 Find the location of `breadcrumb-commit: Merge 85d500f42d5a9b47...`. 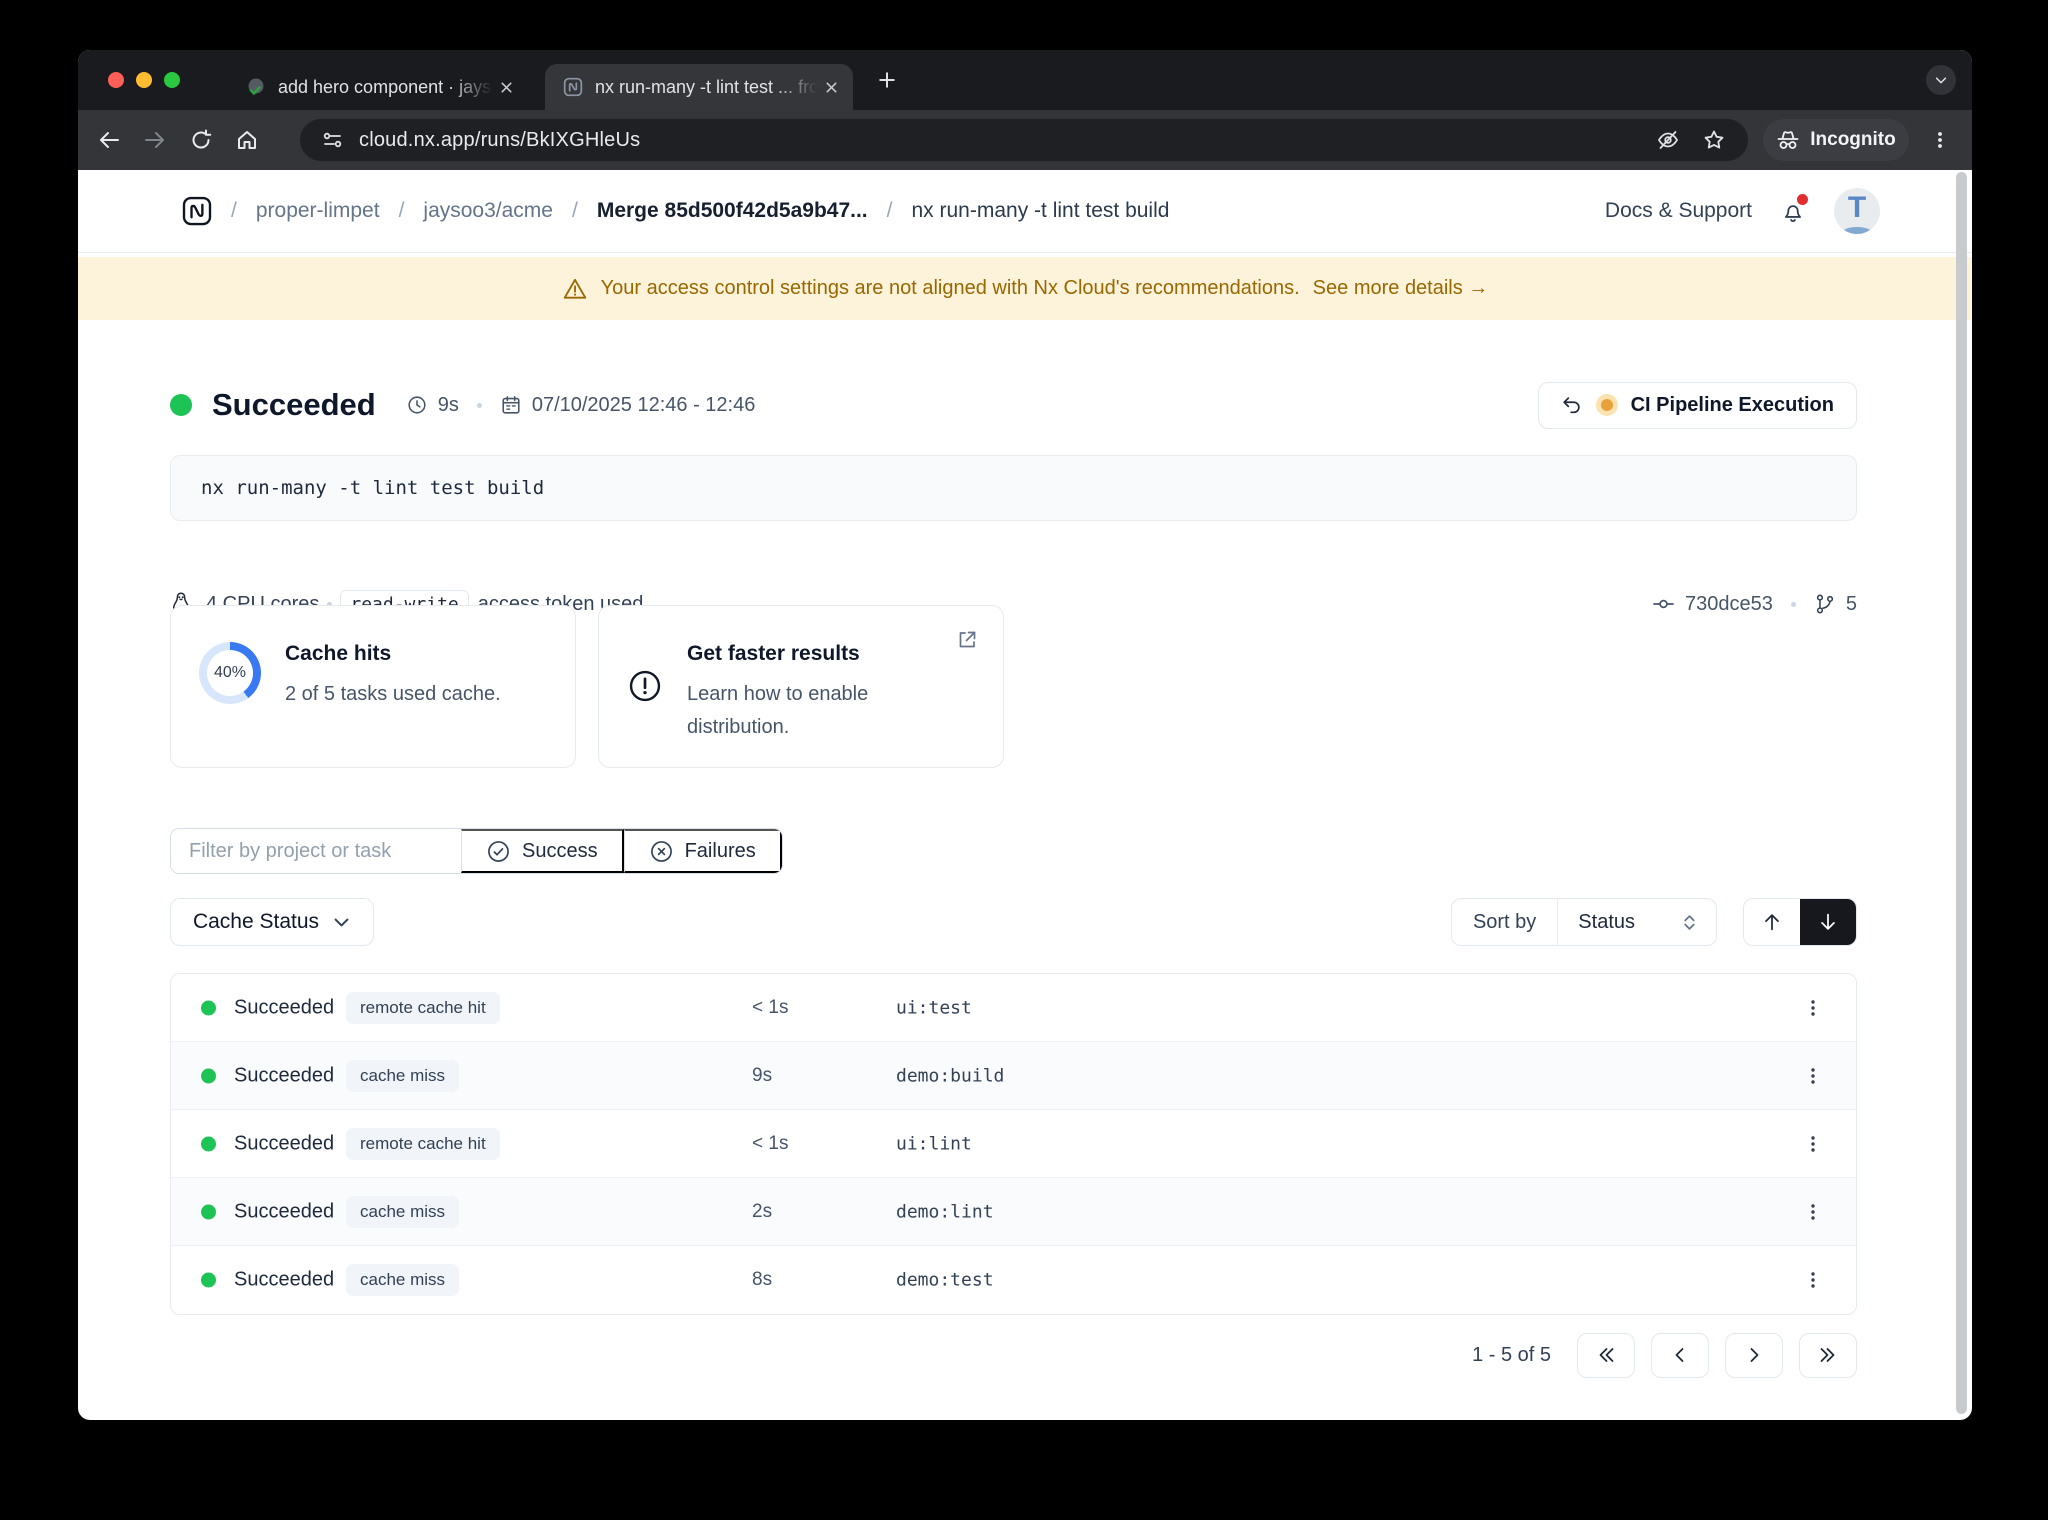

breadcrumb-commit: Merge 85d500f42d5a9b47... is located at coordinates (732, 211).